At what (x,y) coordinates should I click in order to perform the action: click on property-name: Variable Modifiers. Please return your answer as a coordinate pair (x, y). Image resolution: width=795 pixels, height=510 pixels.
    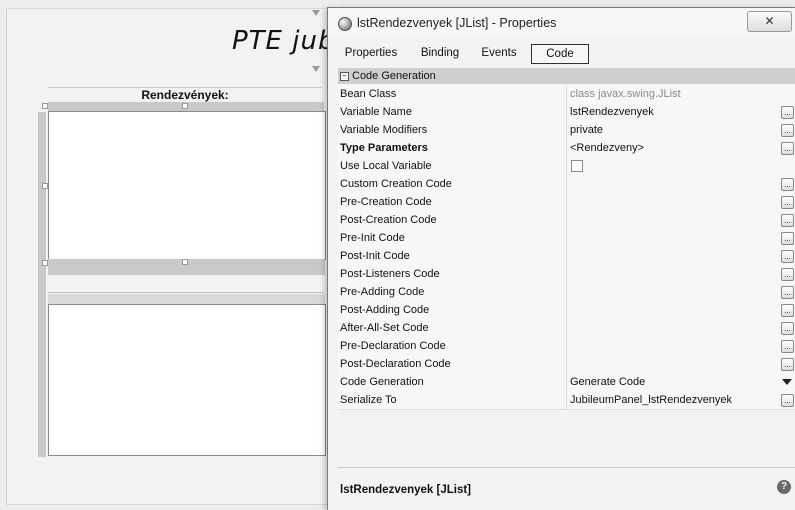
    Looking at the image, I should click on (384, 130).